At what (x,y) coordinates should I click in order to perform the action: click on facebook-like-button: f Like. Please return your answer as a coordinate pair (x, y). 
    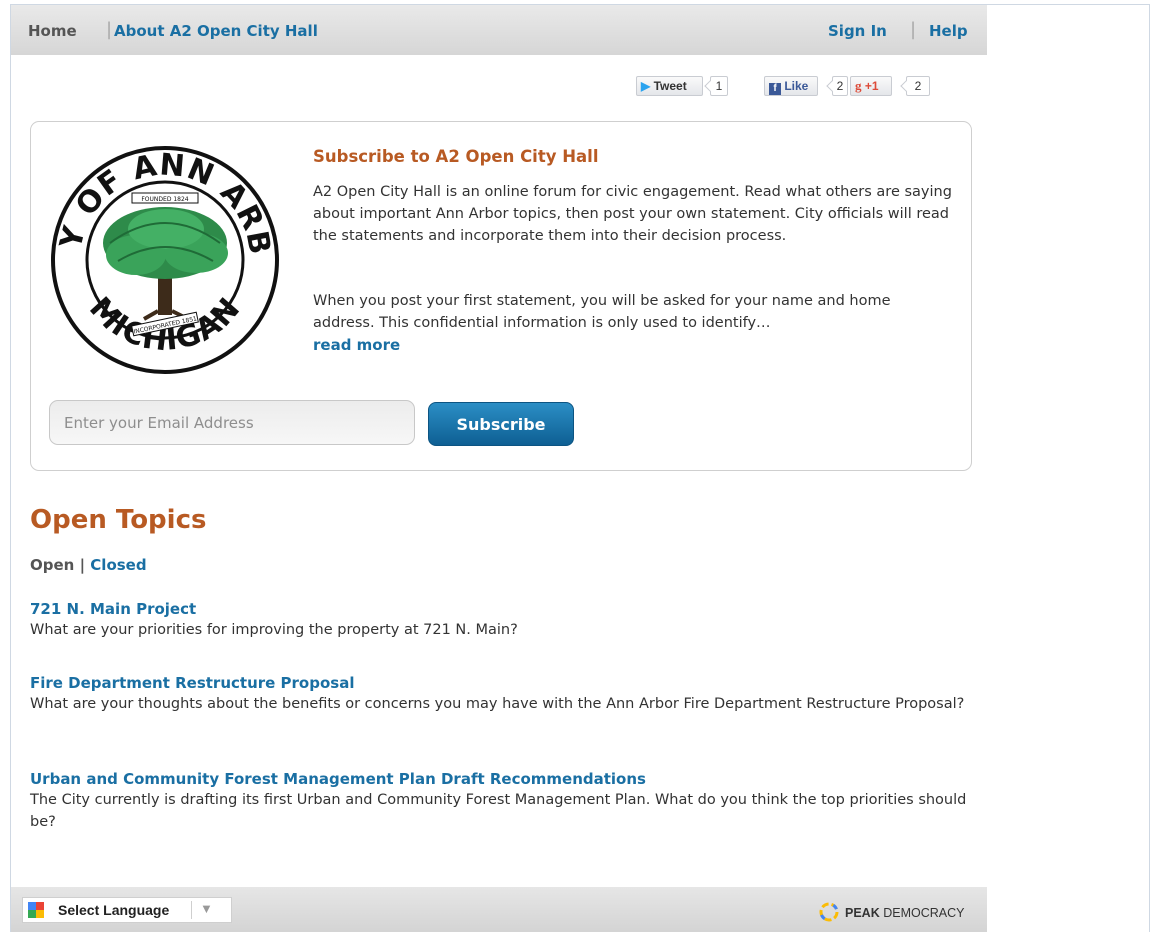
    Looking at the image, I should click on (791, 86).